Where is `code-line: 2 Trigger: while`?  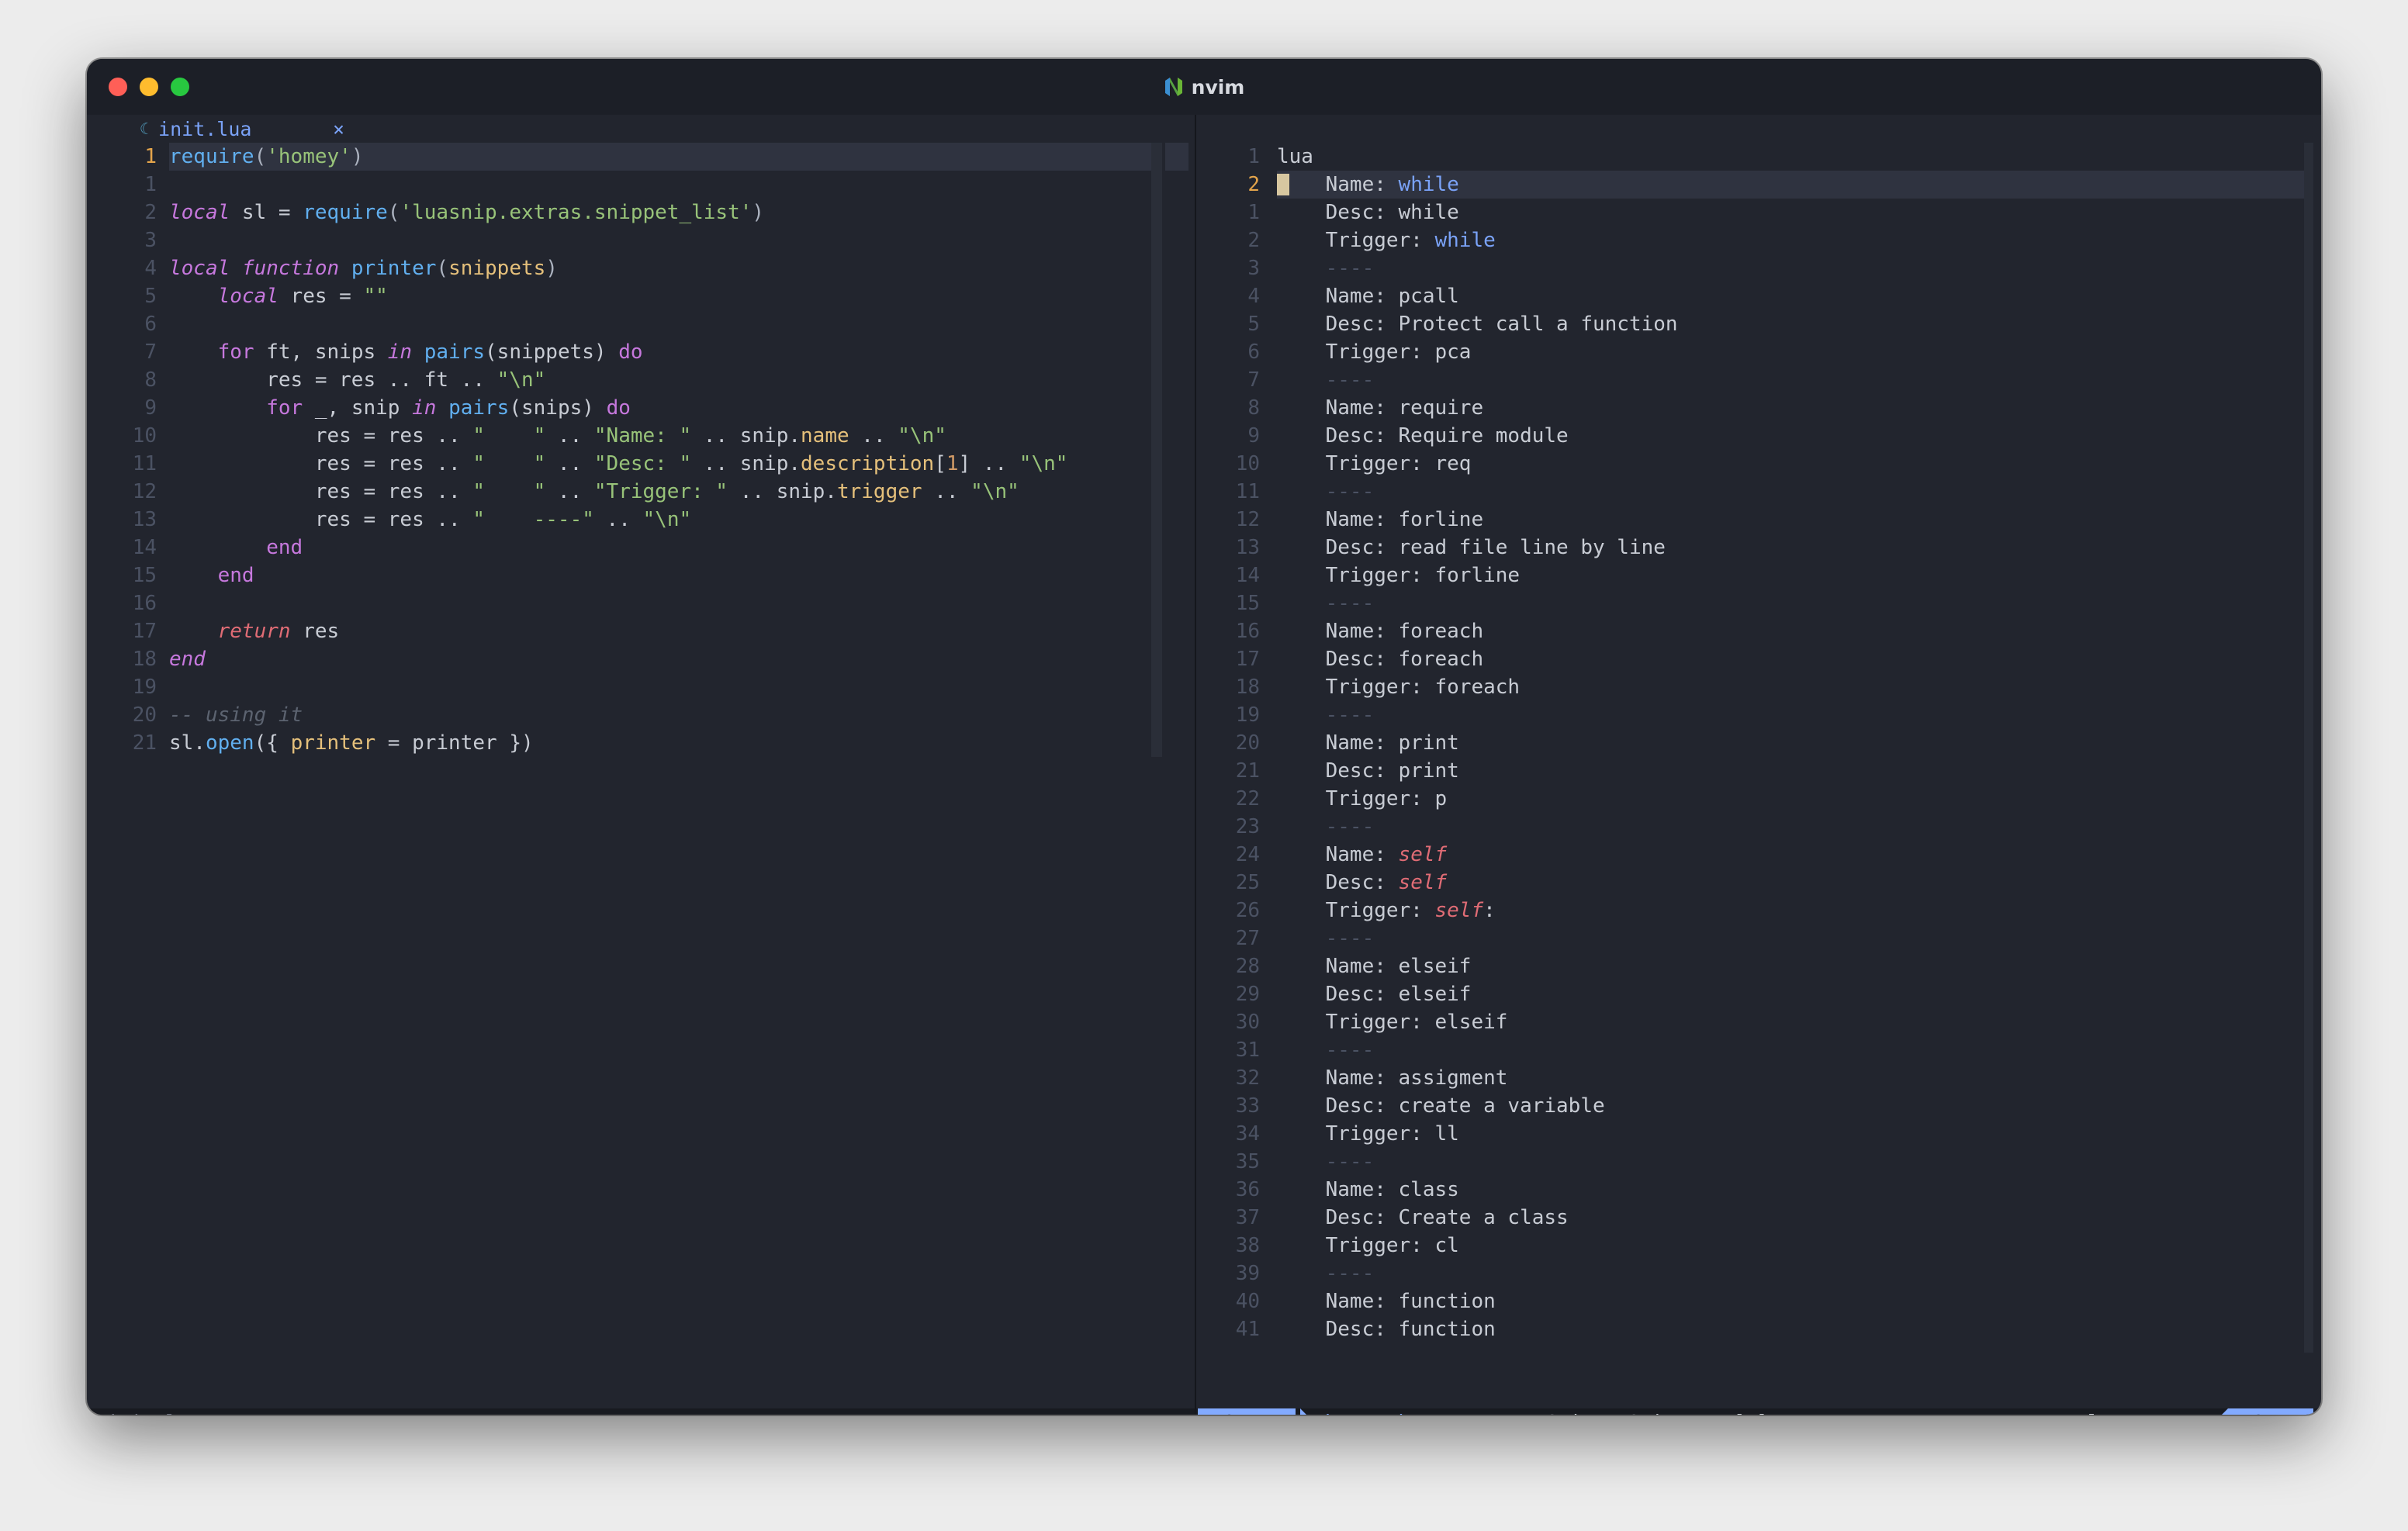
code-line: 2 Trigger: while is located at coordinates (1758, 240).